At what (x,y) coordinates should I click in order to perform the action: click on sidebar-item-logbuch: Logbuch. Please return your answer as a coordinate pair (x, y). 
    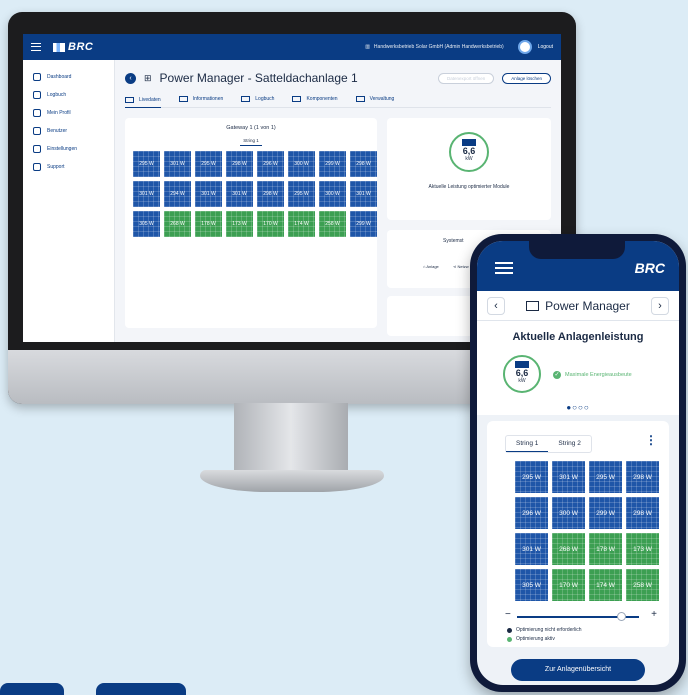
    Looking at the image, I should click on (68, 95).